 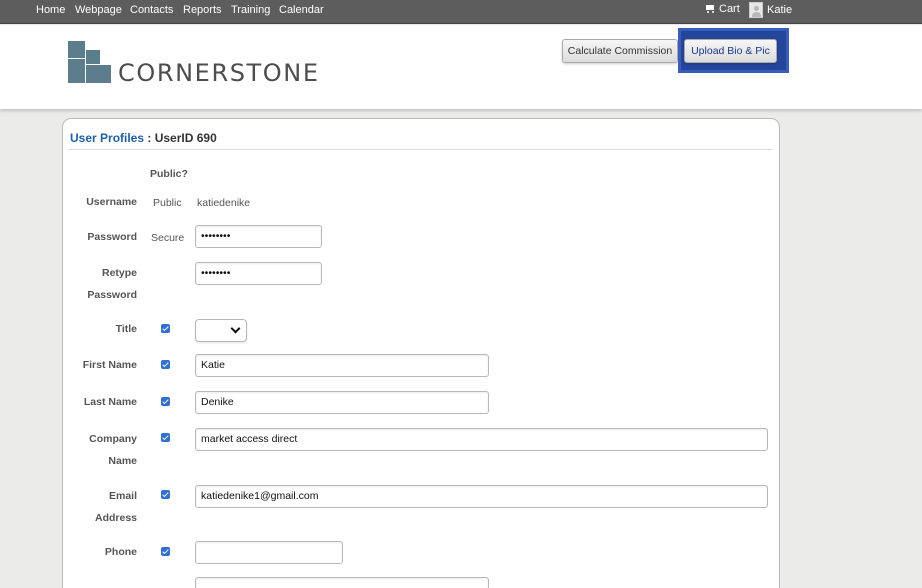 I want to click on cart-icon, so click(x=710, y=9).